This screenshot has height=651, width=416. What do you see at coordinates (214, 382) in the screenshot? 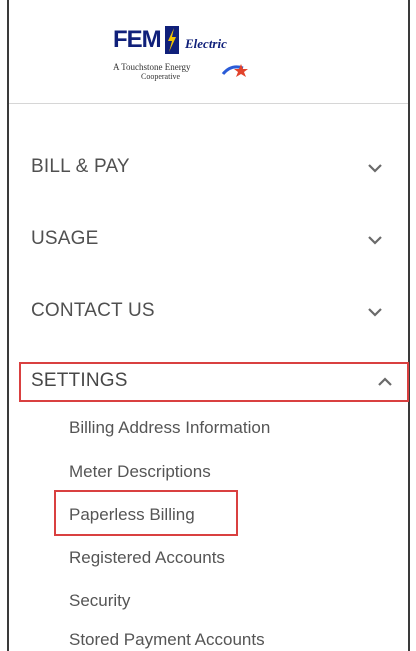
I see `menu-item-settings: SETTINGS` at bounding box center [214, 382].